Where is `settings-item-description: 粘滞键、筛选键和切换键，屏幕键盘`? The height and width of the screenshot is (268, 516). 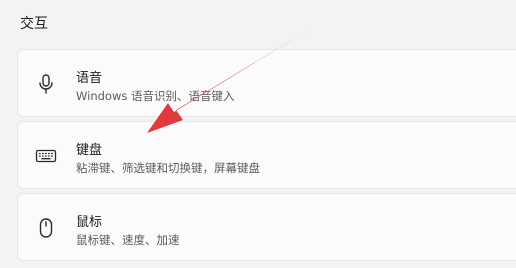 settings-item-description: 粘滞键、筛选键和切换键，屏幕键盘 is located at coordinates (168, 168).